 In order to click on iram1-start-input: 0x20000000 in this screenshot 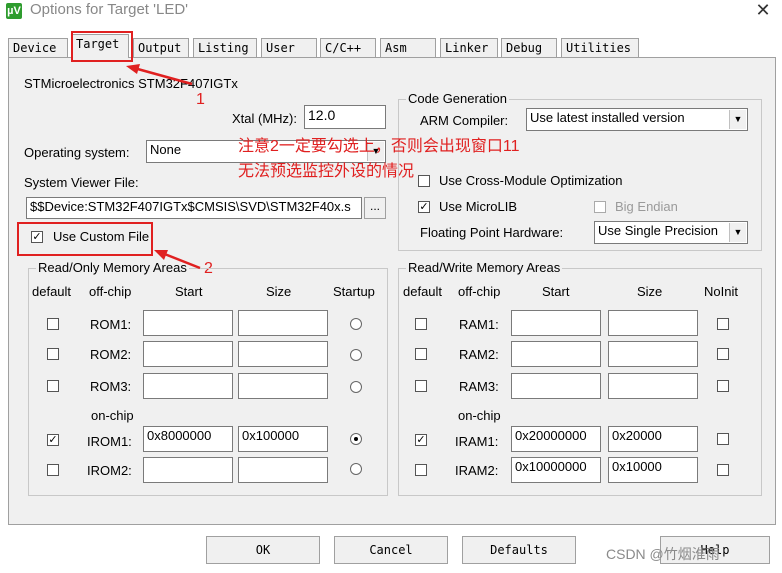, I will do `click(556, 439)`.